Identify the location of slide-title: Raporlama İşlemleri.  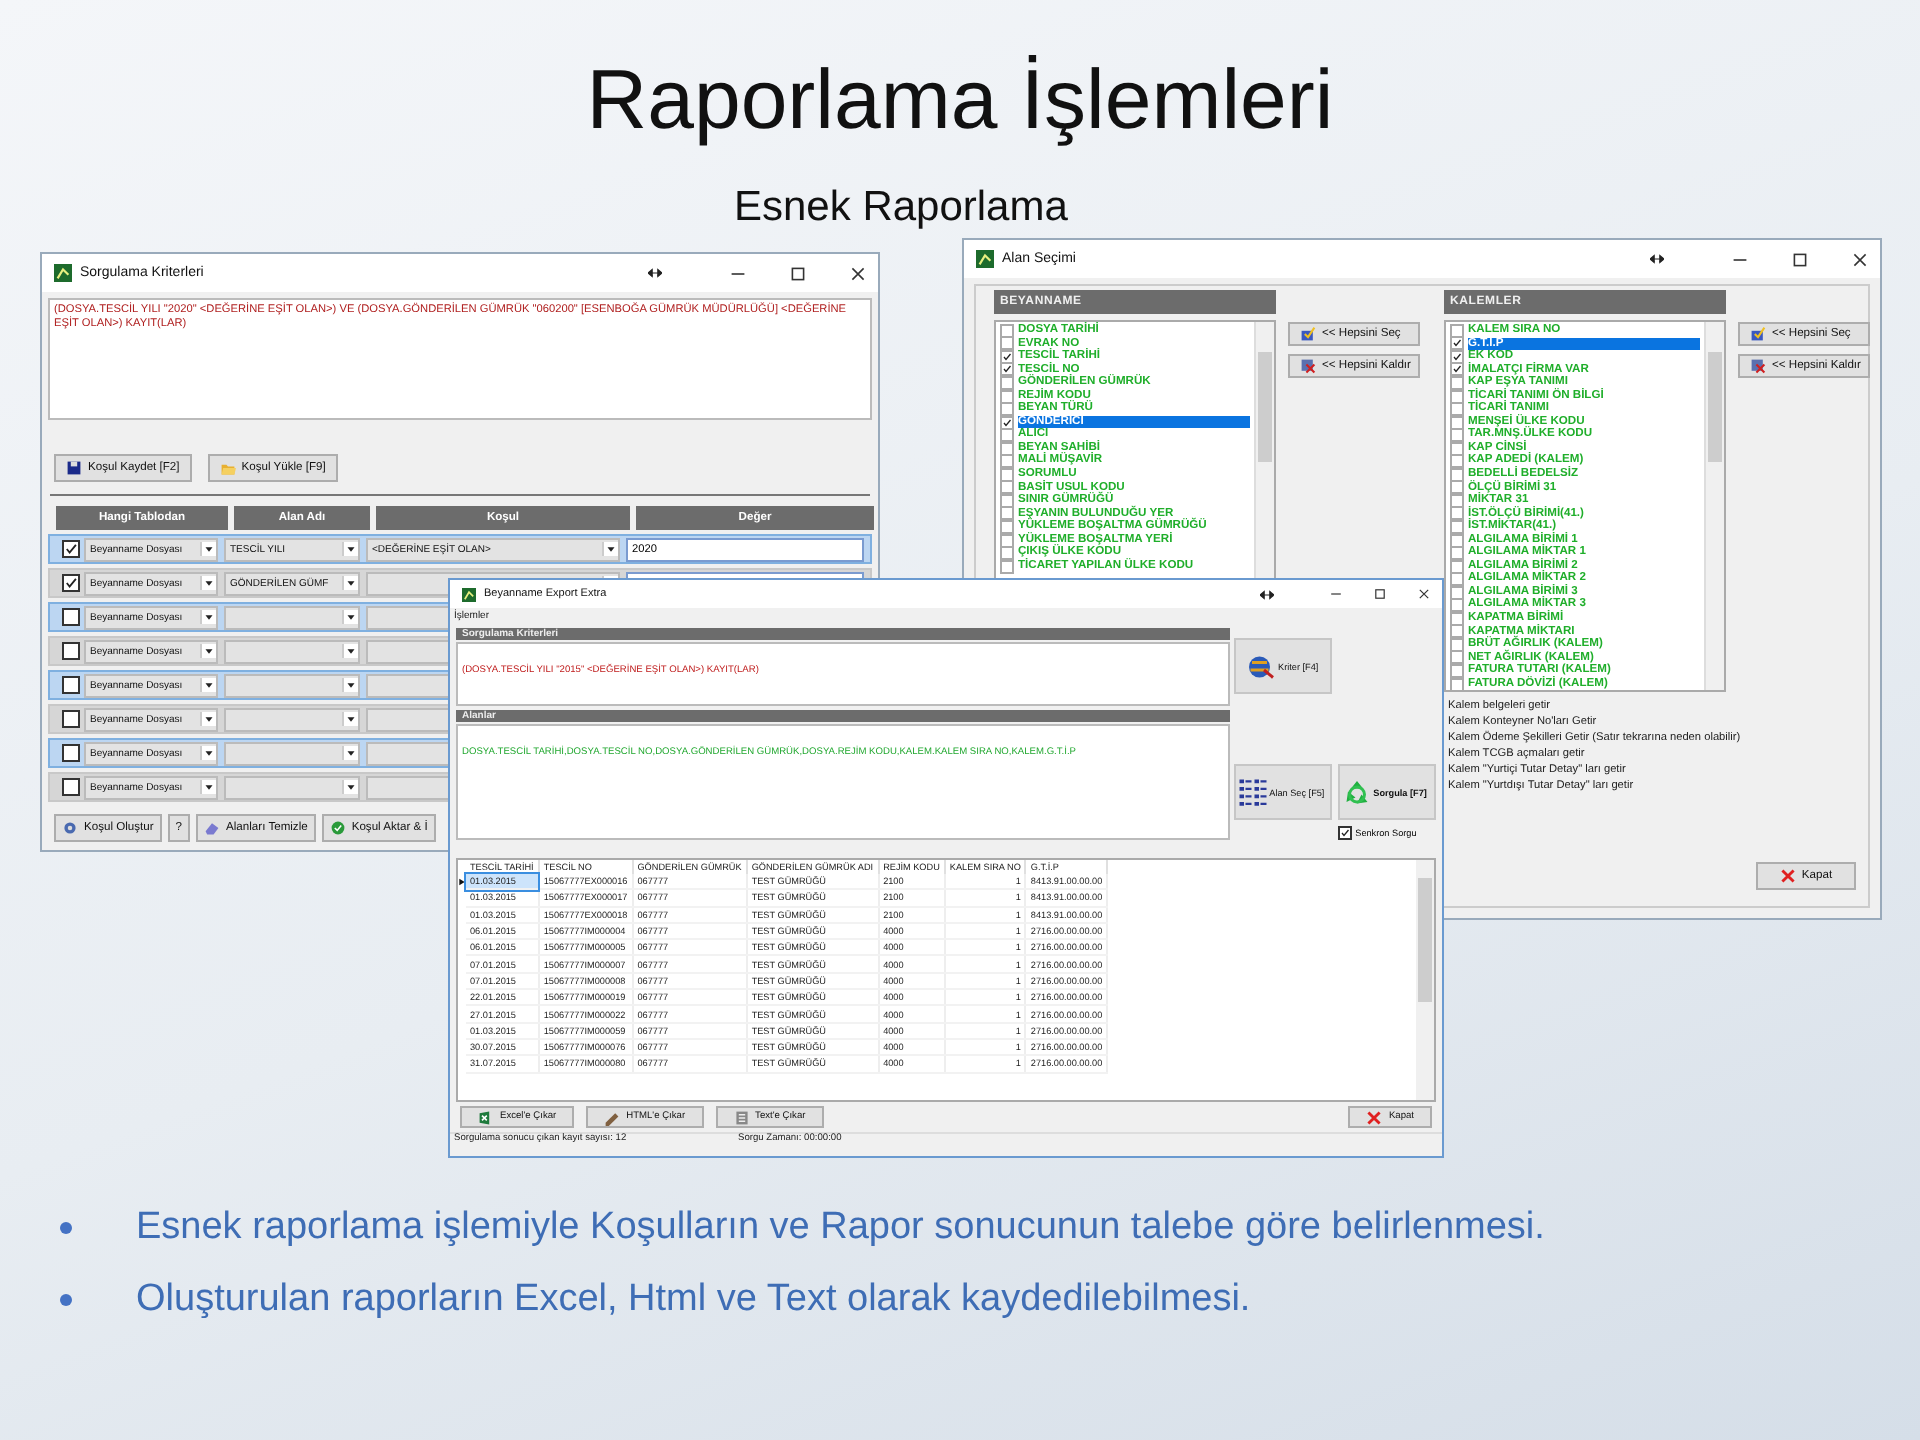
(960, 100).